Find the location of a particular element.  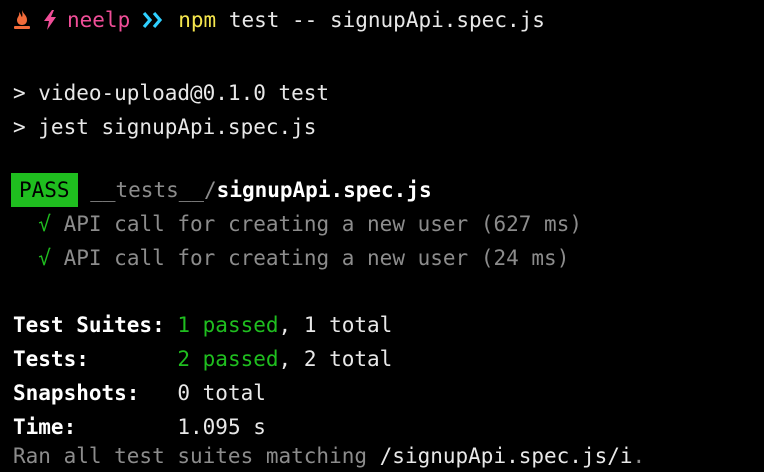

summary-tests-passed: 2 passed is located at coordinates (228, 359).